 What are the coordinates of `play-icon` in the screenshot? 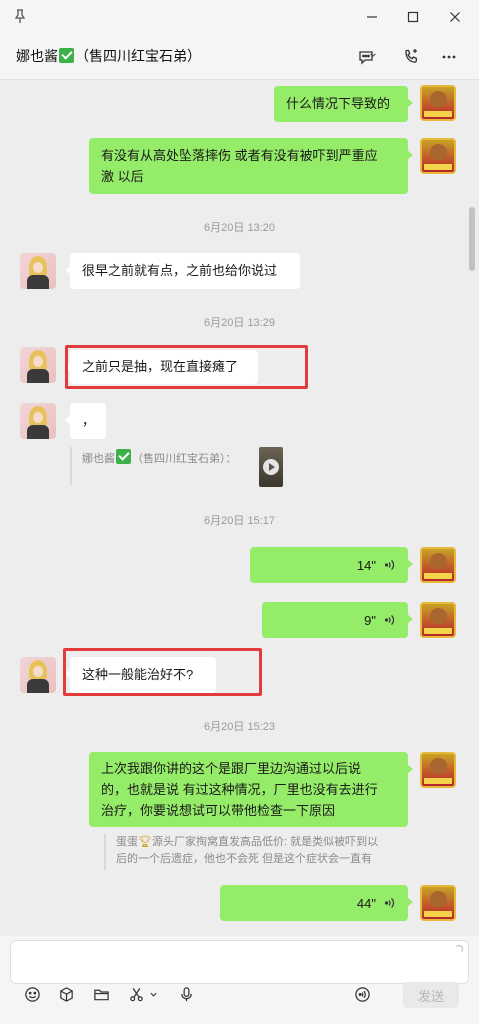 It's located at (271, 467).